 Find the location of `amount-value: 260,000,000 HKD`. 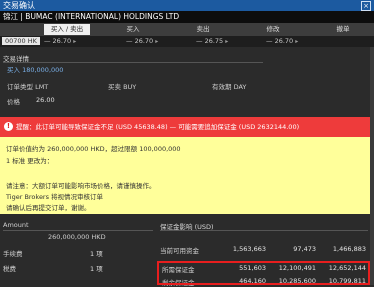

amount-value: 260,000,000 HKD is located at coordinates (77, 237).